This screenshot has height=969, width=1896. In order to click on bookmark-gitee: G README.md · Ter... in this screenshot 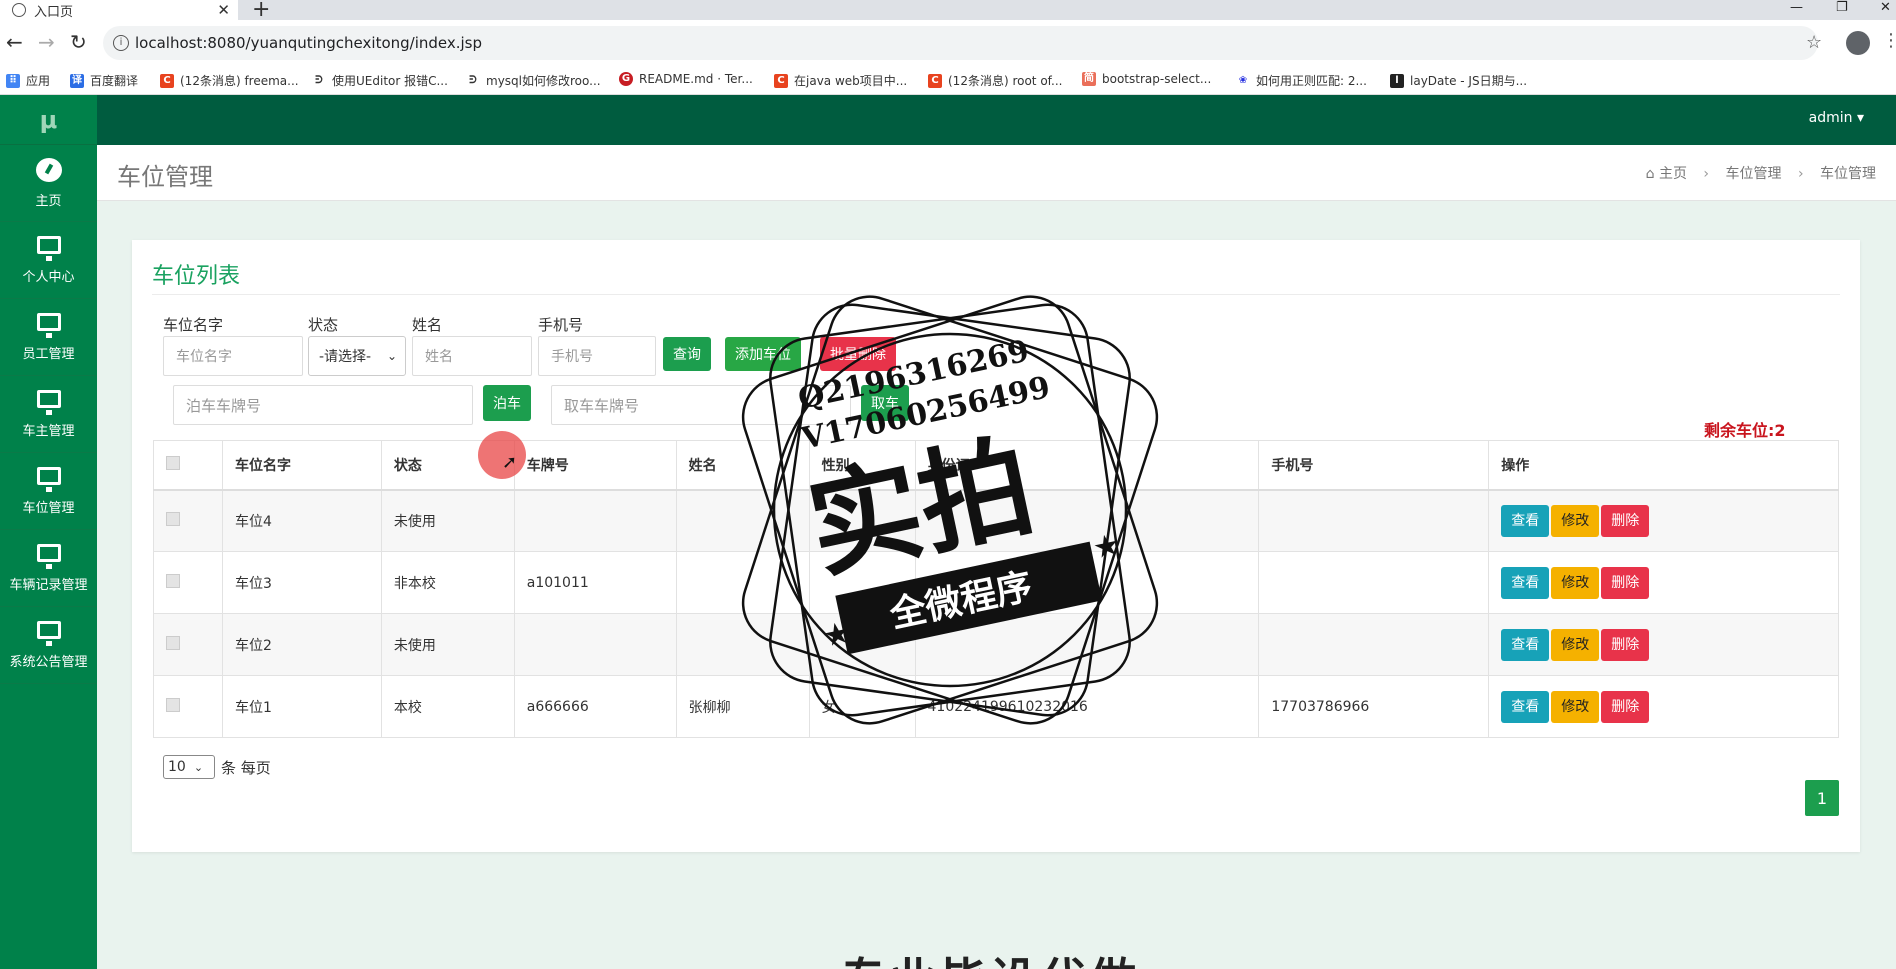, I will do `click(686, 79)`.